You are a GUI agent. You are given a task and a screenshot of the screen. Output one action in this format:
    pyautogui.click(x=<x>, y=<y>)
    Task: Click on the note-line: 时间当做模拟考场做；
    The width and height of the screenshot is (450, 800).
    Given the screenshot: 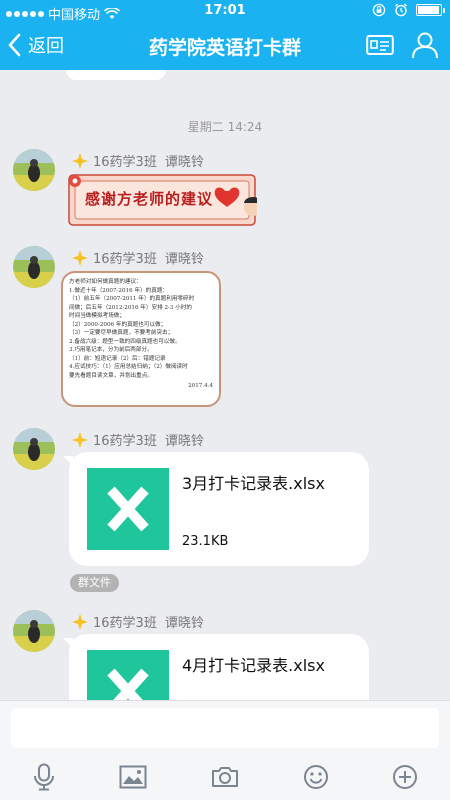 What is the action you would take?
    pyautogui.click(x=97, y=316)
    